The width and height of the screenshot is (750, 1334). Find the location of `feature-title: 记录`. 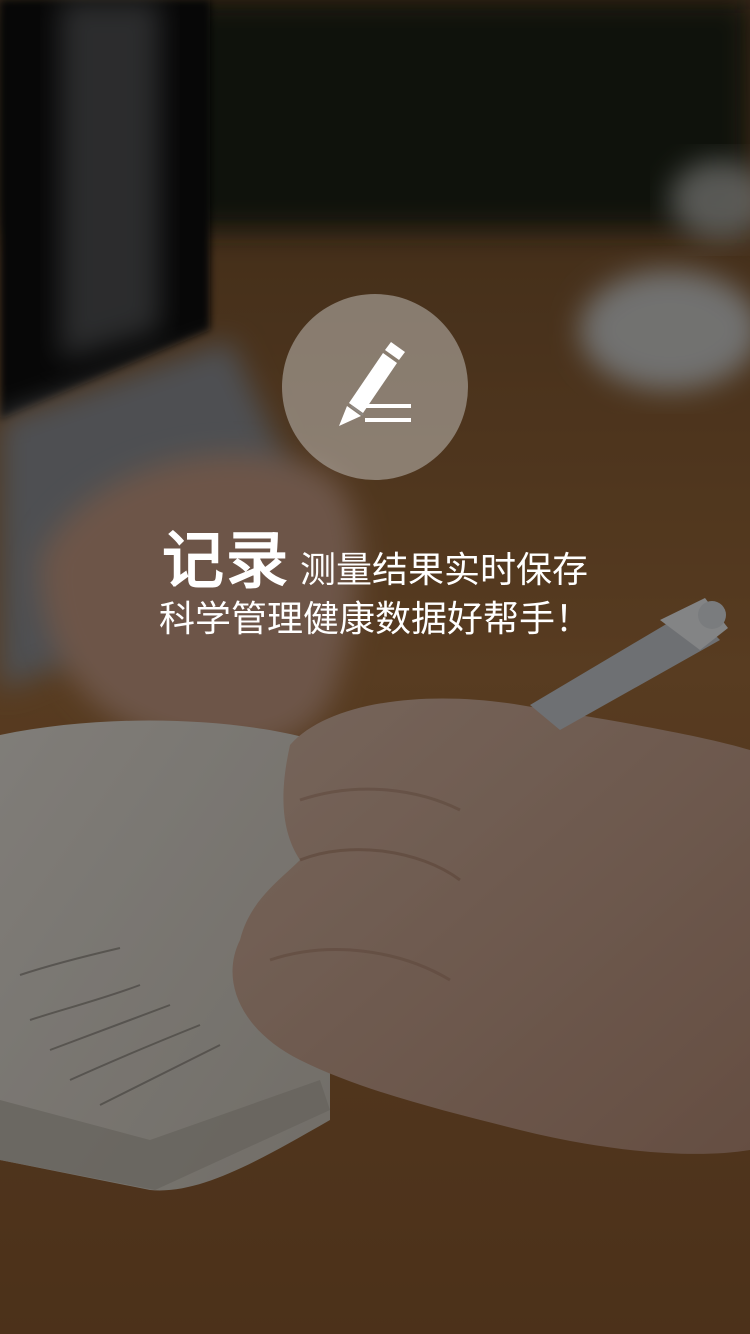

feature-title: 记录 is located at coordinates (225, 560).